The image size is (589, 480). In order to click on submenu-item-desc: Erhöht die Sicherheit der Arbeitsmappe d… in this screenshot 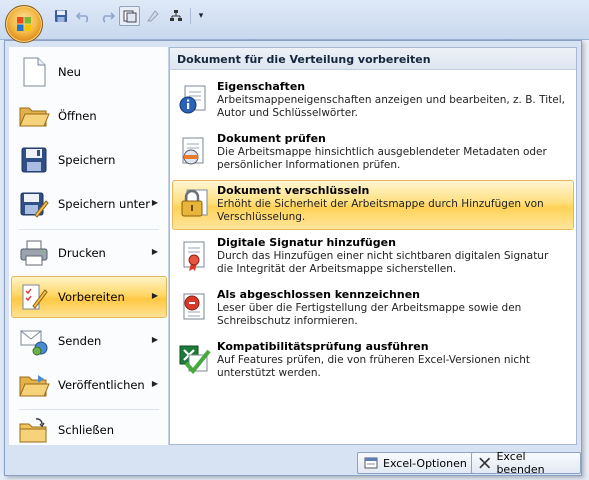, I will do `click(380, 210)`.